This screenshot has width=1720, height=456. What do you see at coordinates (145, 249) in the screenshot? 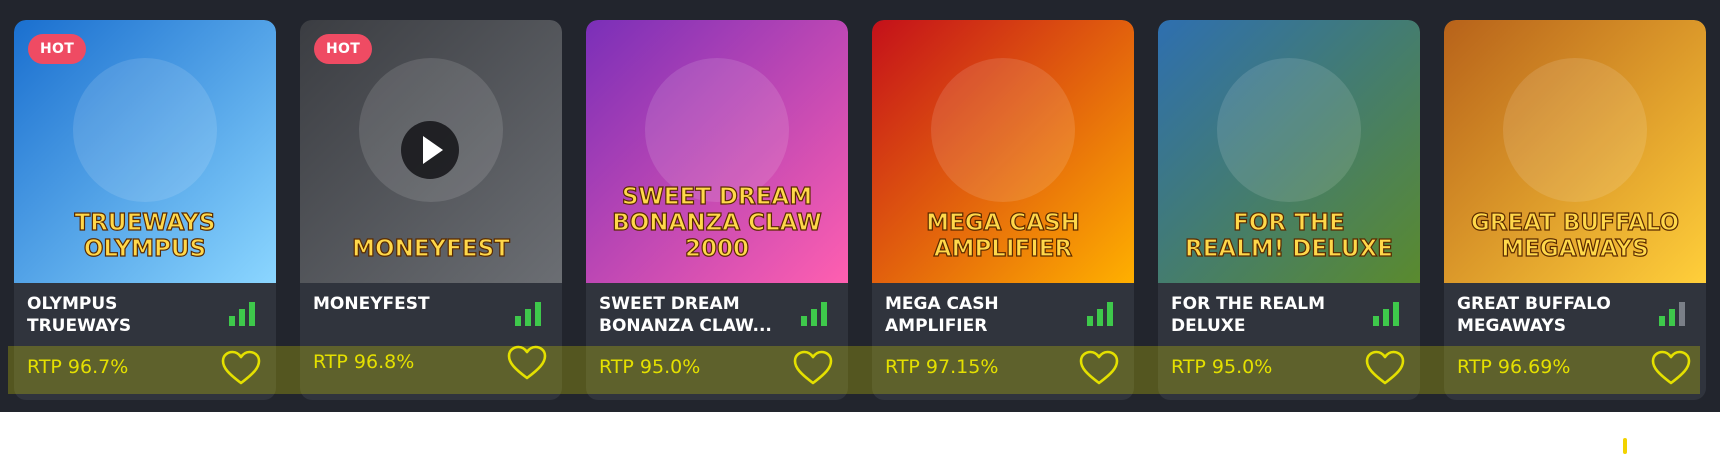
I see `artwork-logo-text: OLYMPUS` at bounding box center [145, 249].